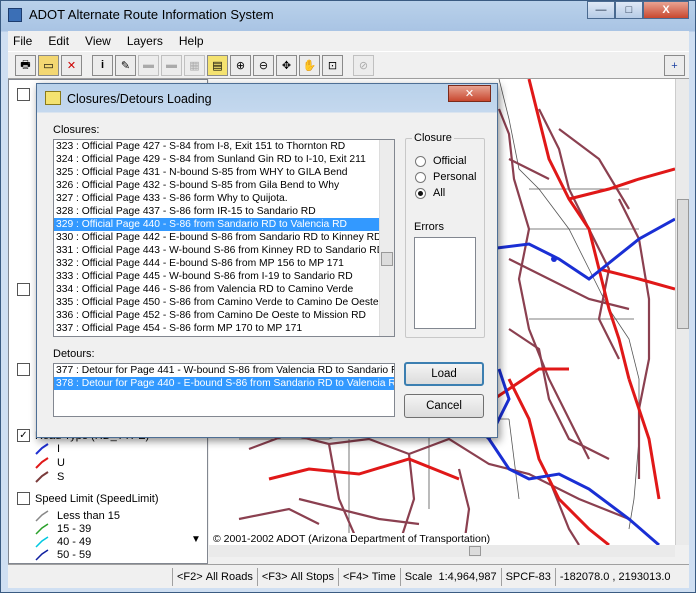 This screenshot has width=696, height=593. What do you see at coordinates (97, 498) in the screenshot?
I see `speed-limit-layer-title: Speed Limit (SpeedLimit)` at bounding box center [97, 498].